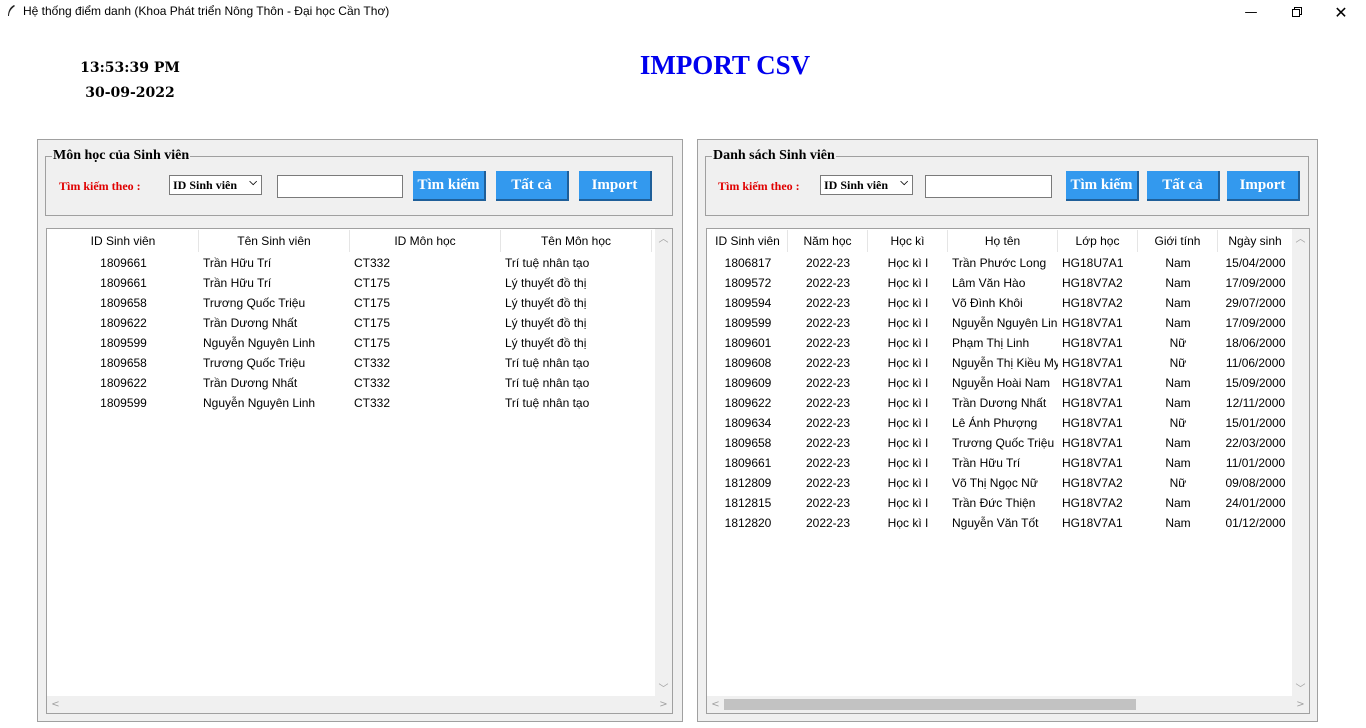  I want to click on column-header: ID Môn học, so click(425, 241).